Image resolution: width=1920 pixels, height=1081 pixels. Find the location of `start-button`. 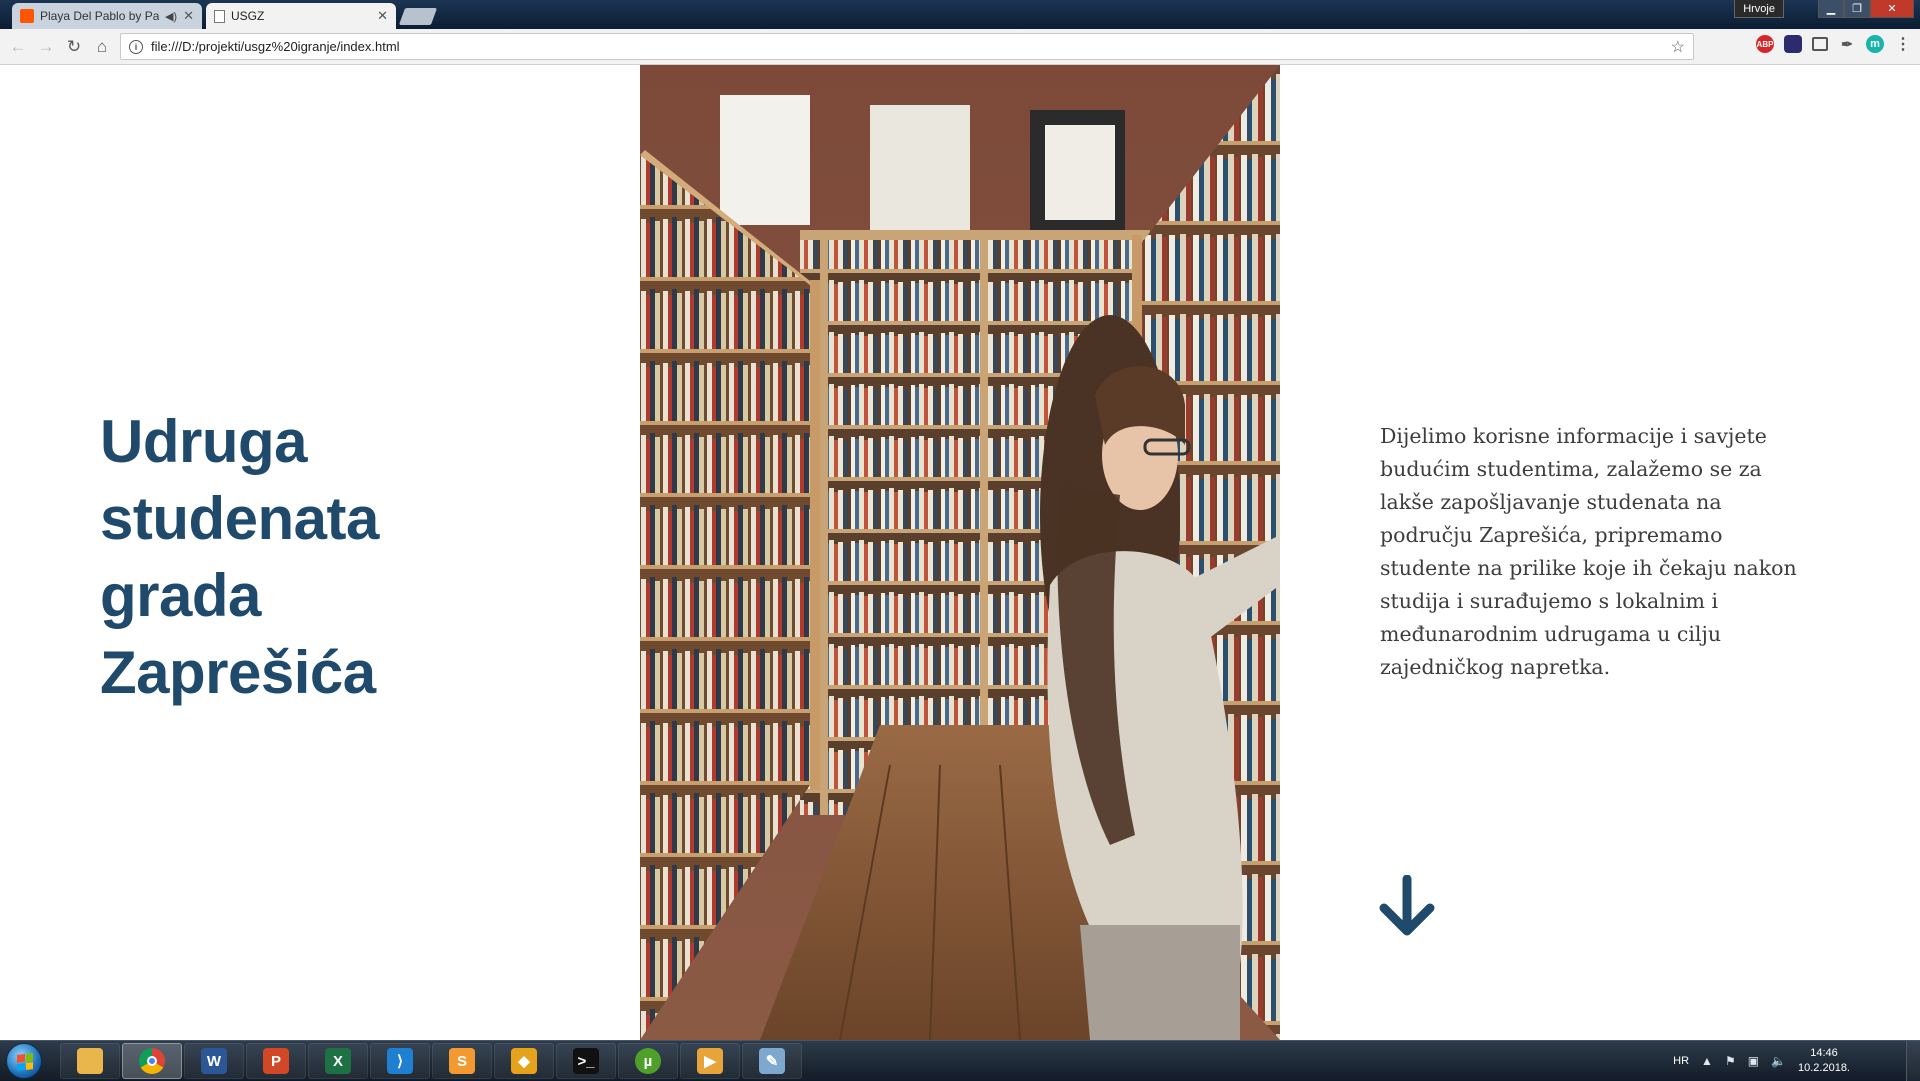

start-button is located at coordinates (24, 1061).